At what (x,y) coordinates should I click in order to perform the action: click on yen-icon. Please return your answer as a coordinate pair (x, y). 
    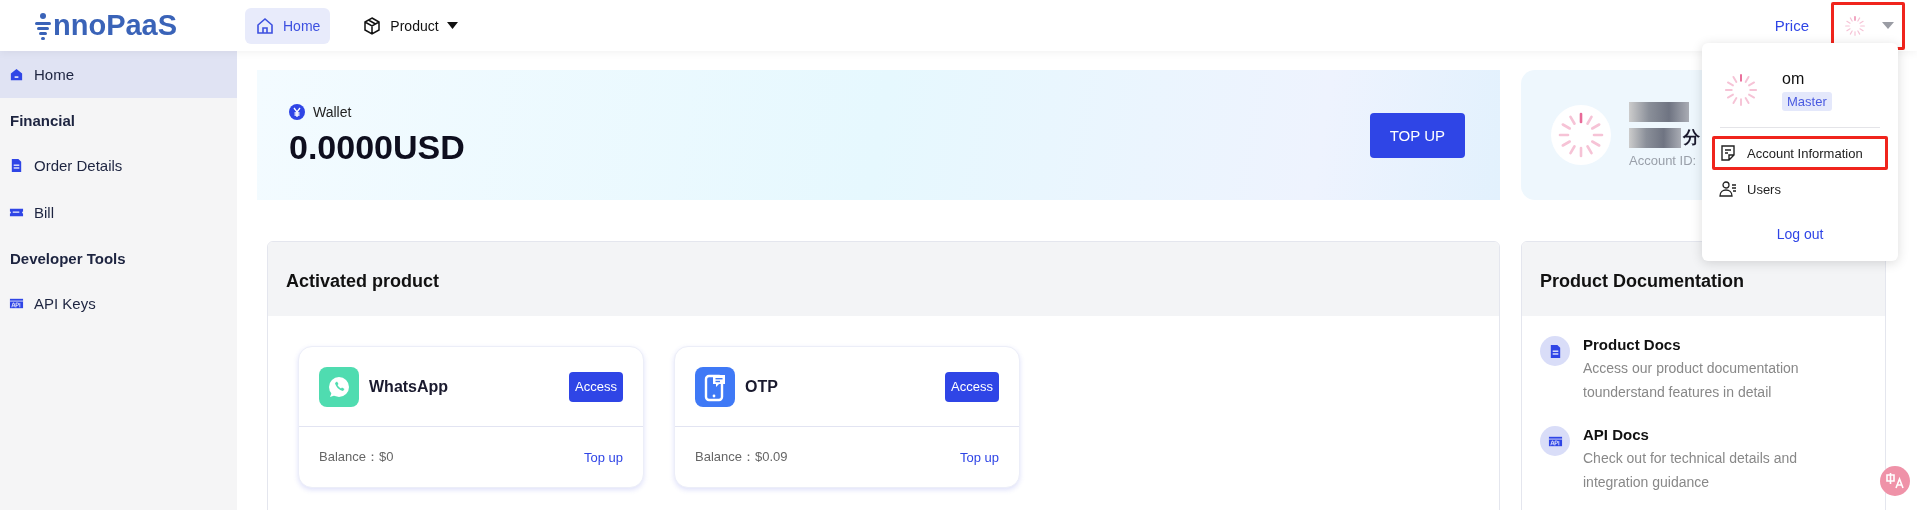
    Looking at the image, I should click on (297, 111).